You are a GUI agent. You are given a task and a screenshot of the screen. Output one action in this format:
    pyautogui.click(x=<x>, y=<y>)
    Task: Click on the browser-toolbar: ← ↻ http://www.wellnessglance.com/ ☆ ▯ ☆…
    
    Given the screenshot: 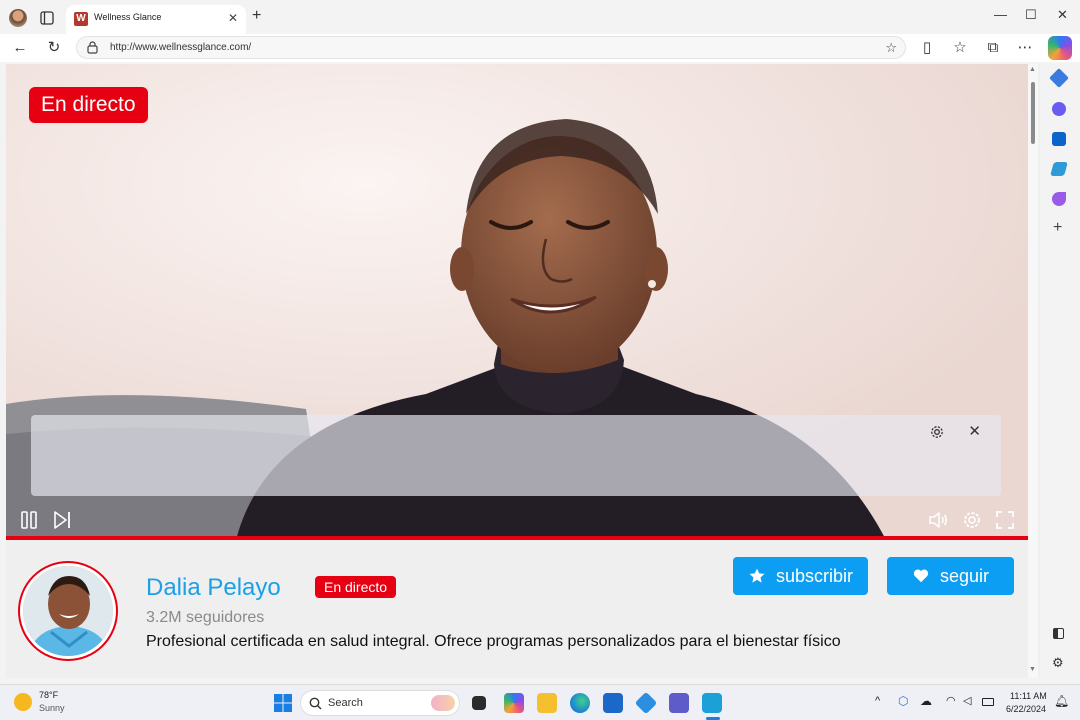 What is the action you would take?
    pyautogui.click(x=540, y=48)
    